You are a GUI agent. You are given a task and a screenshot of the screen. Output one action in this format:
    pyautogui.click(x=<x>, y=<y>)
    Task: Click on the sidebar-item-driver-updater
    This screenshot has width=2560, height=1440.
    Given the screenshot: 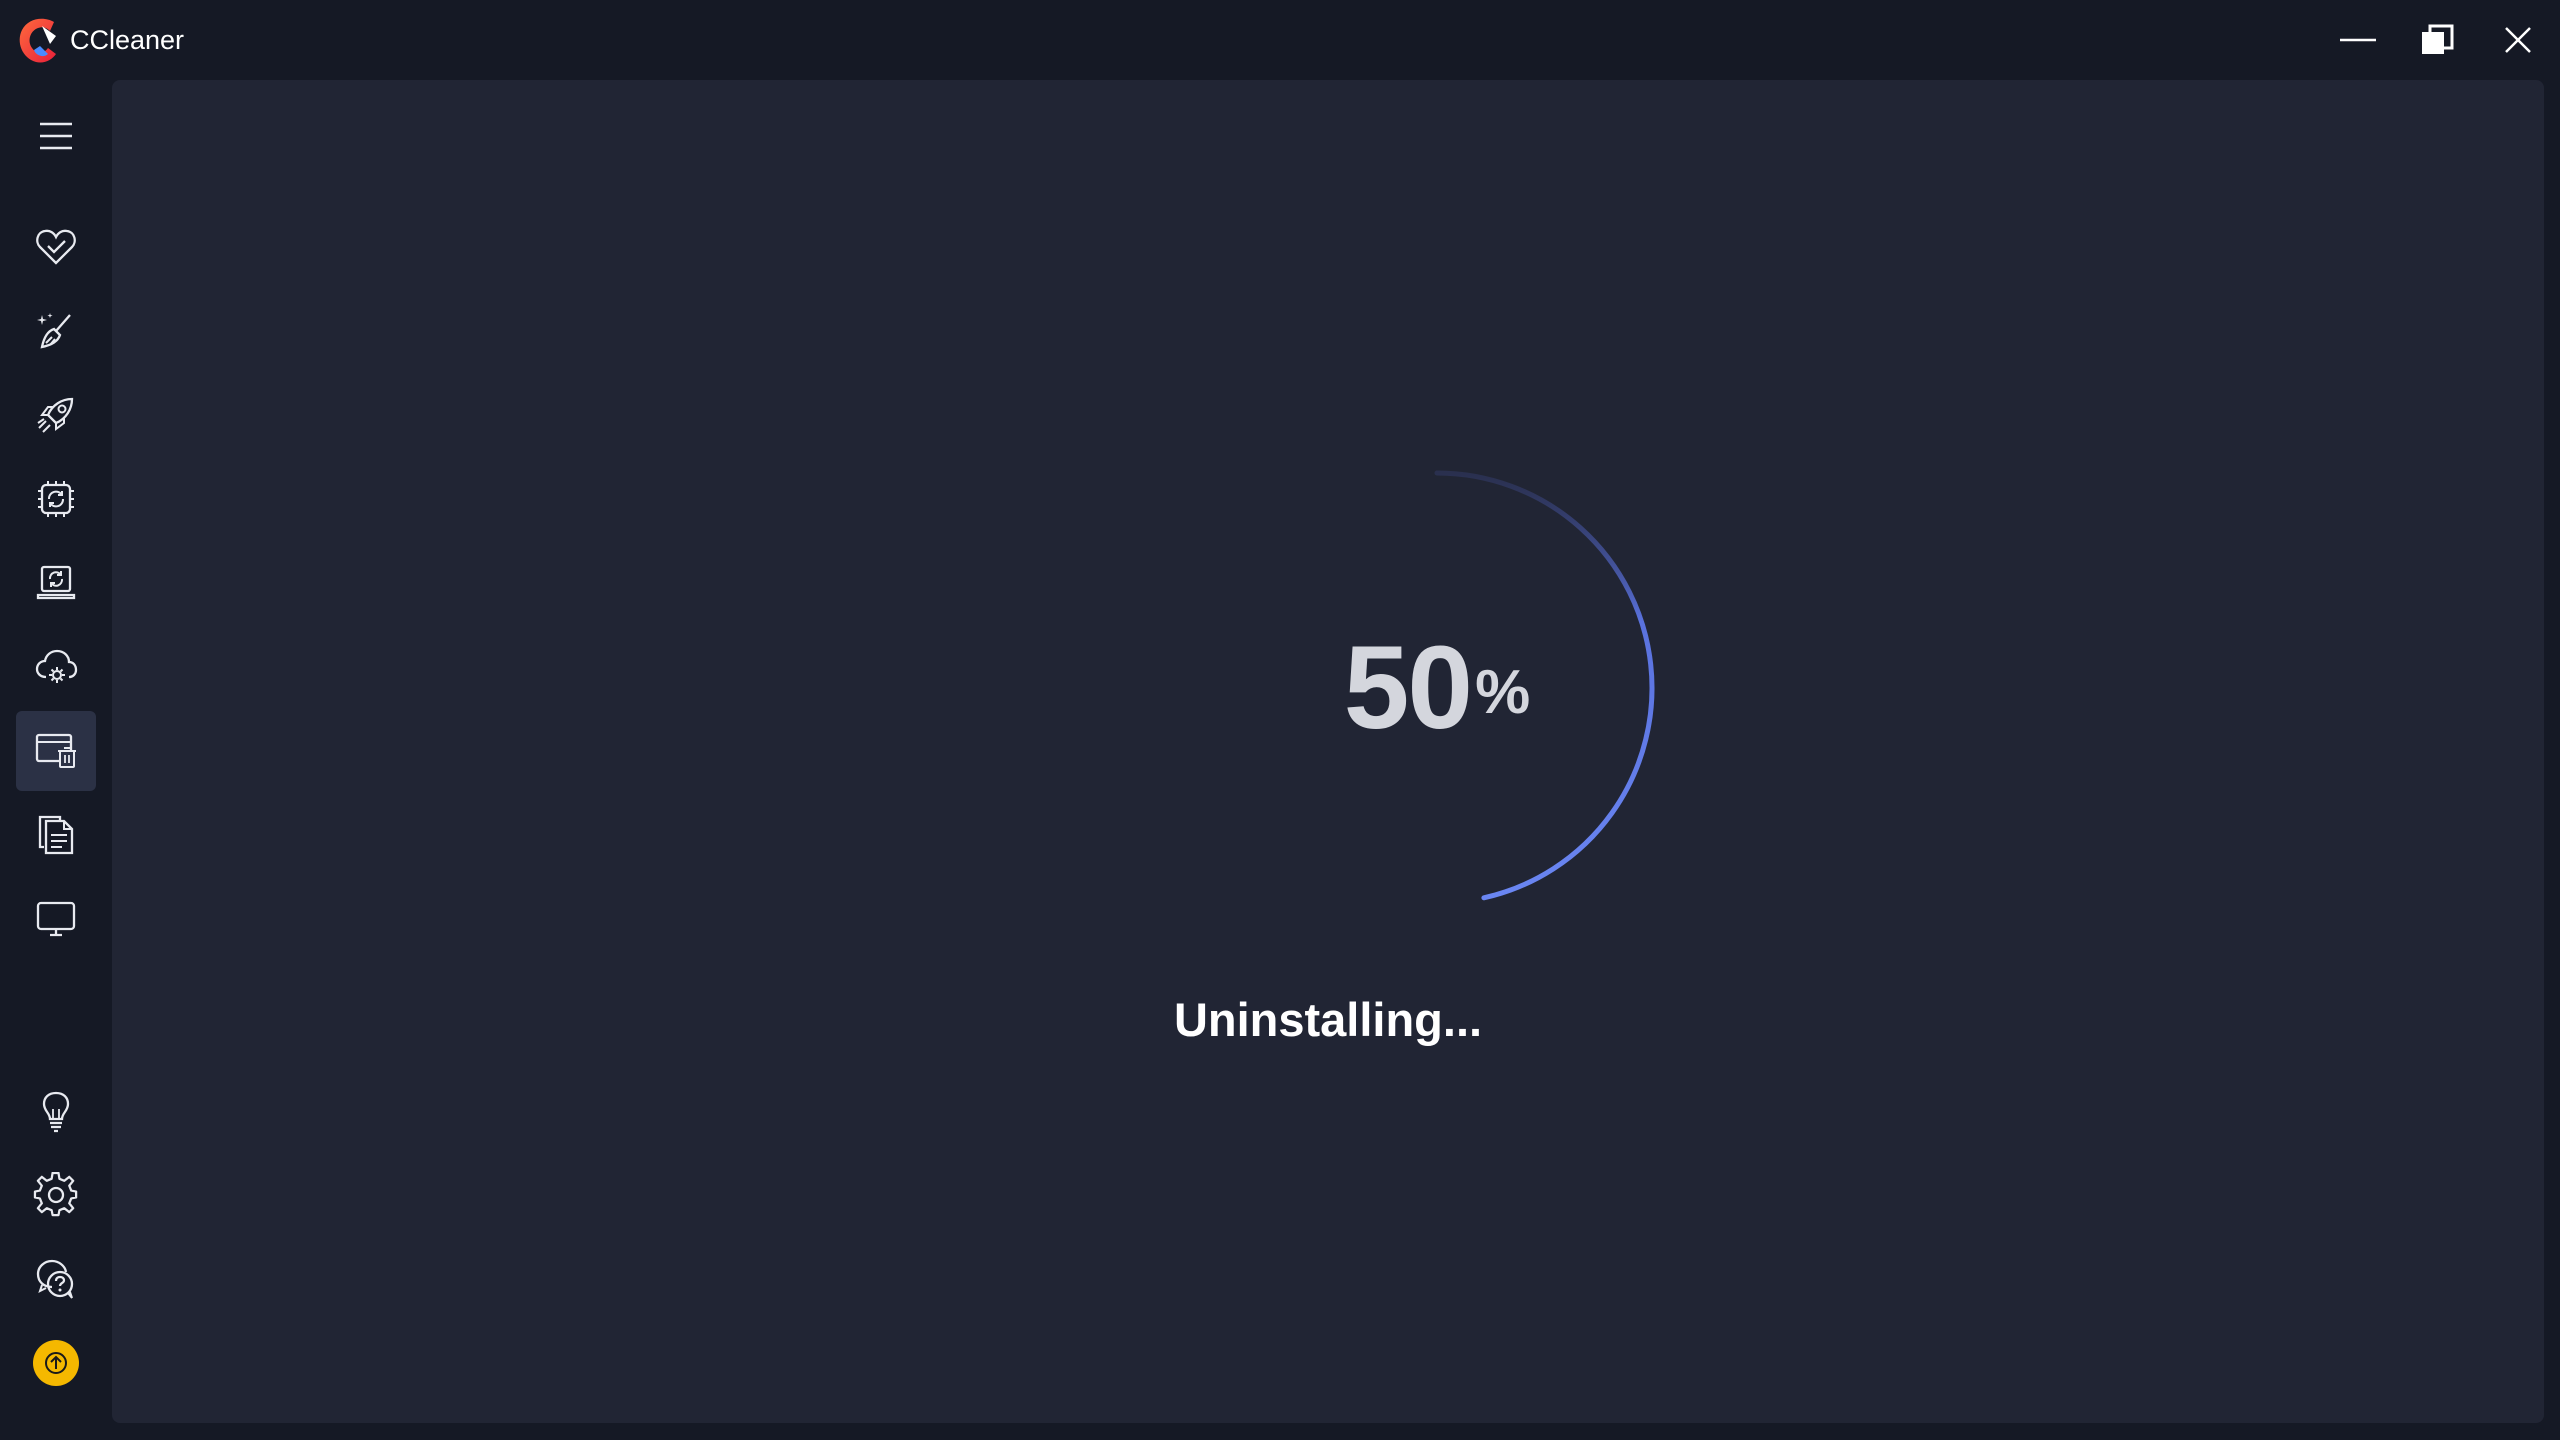 What is the action you would take?
    pyautogui.click(x=56, y=499)
    